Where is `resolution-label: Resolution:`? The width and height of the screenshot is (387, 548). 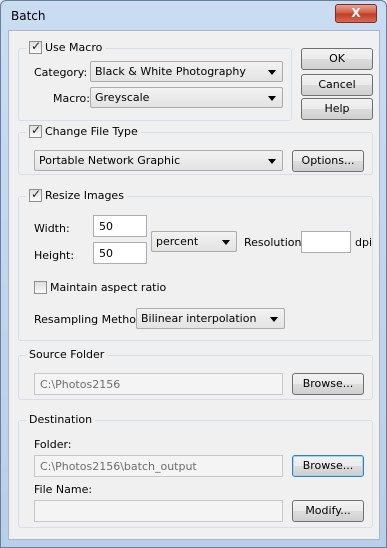
resolution-label: Resolution: is located at coordinates (275, 242).